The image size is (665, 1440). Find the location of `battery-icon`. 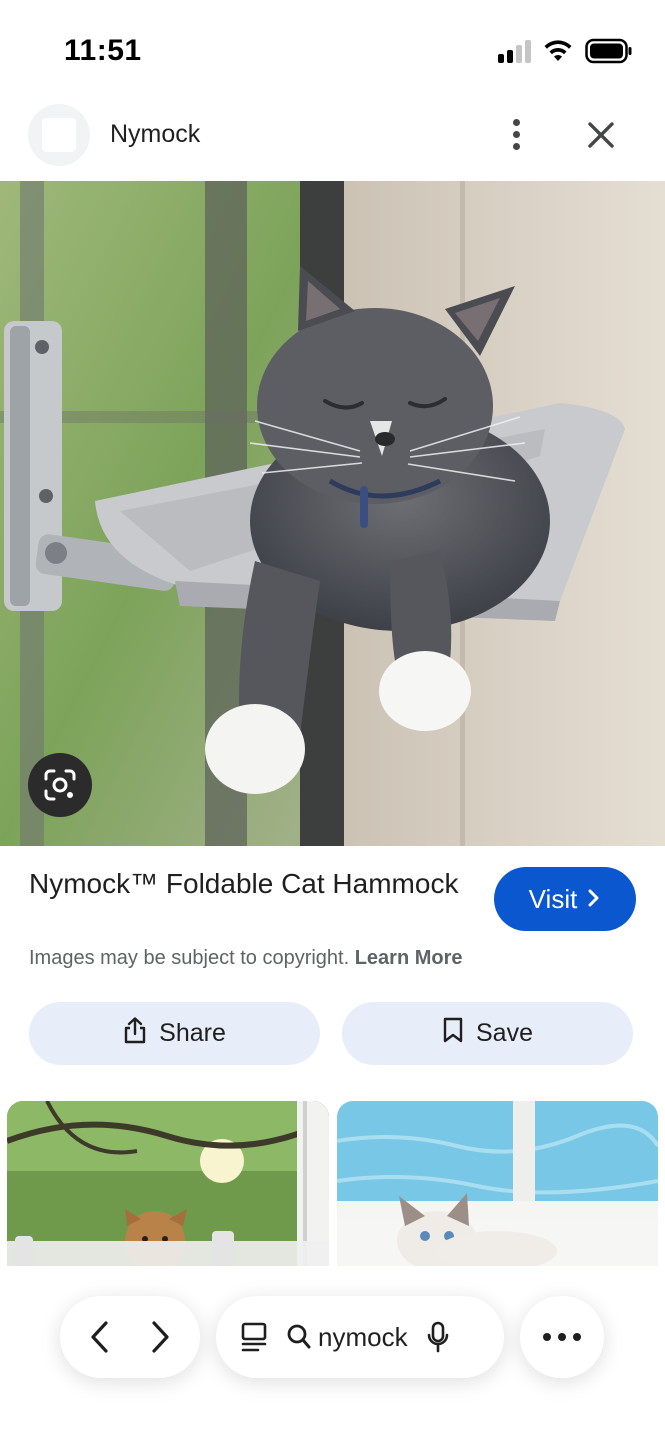

battery-icon is located at coordinates (609, 51).